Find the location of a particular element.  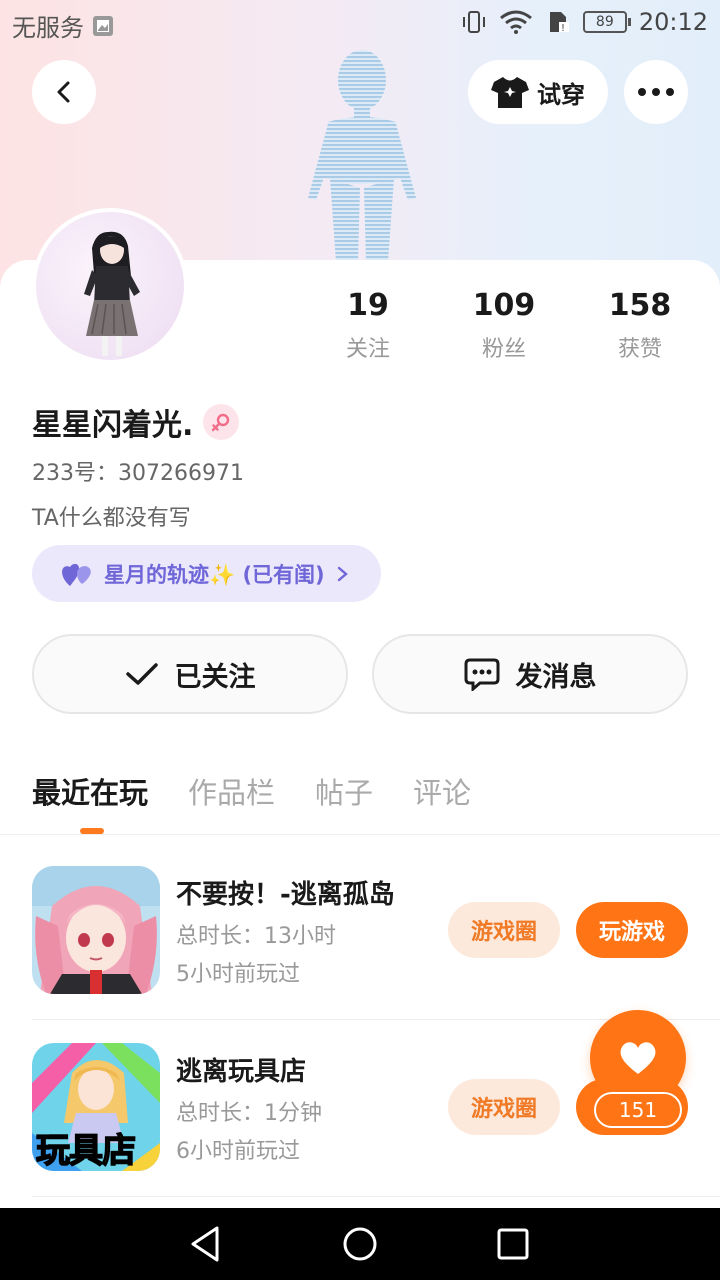

image-notification-icon is located at coordinates (103, 25).